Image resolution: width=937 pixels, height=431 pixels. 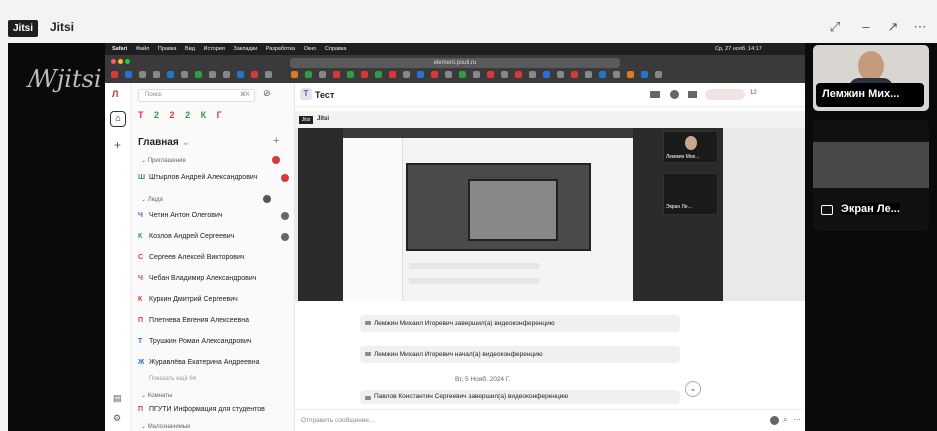 What do you see at coordinates (655, 94) in the screenshot?
I see `video-call-icon` at bounding box center [655, 94].